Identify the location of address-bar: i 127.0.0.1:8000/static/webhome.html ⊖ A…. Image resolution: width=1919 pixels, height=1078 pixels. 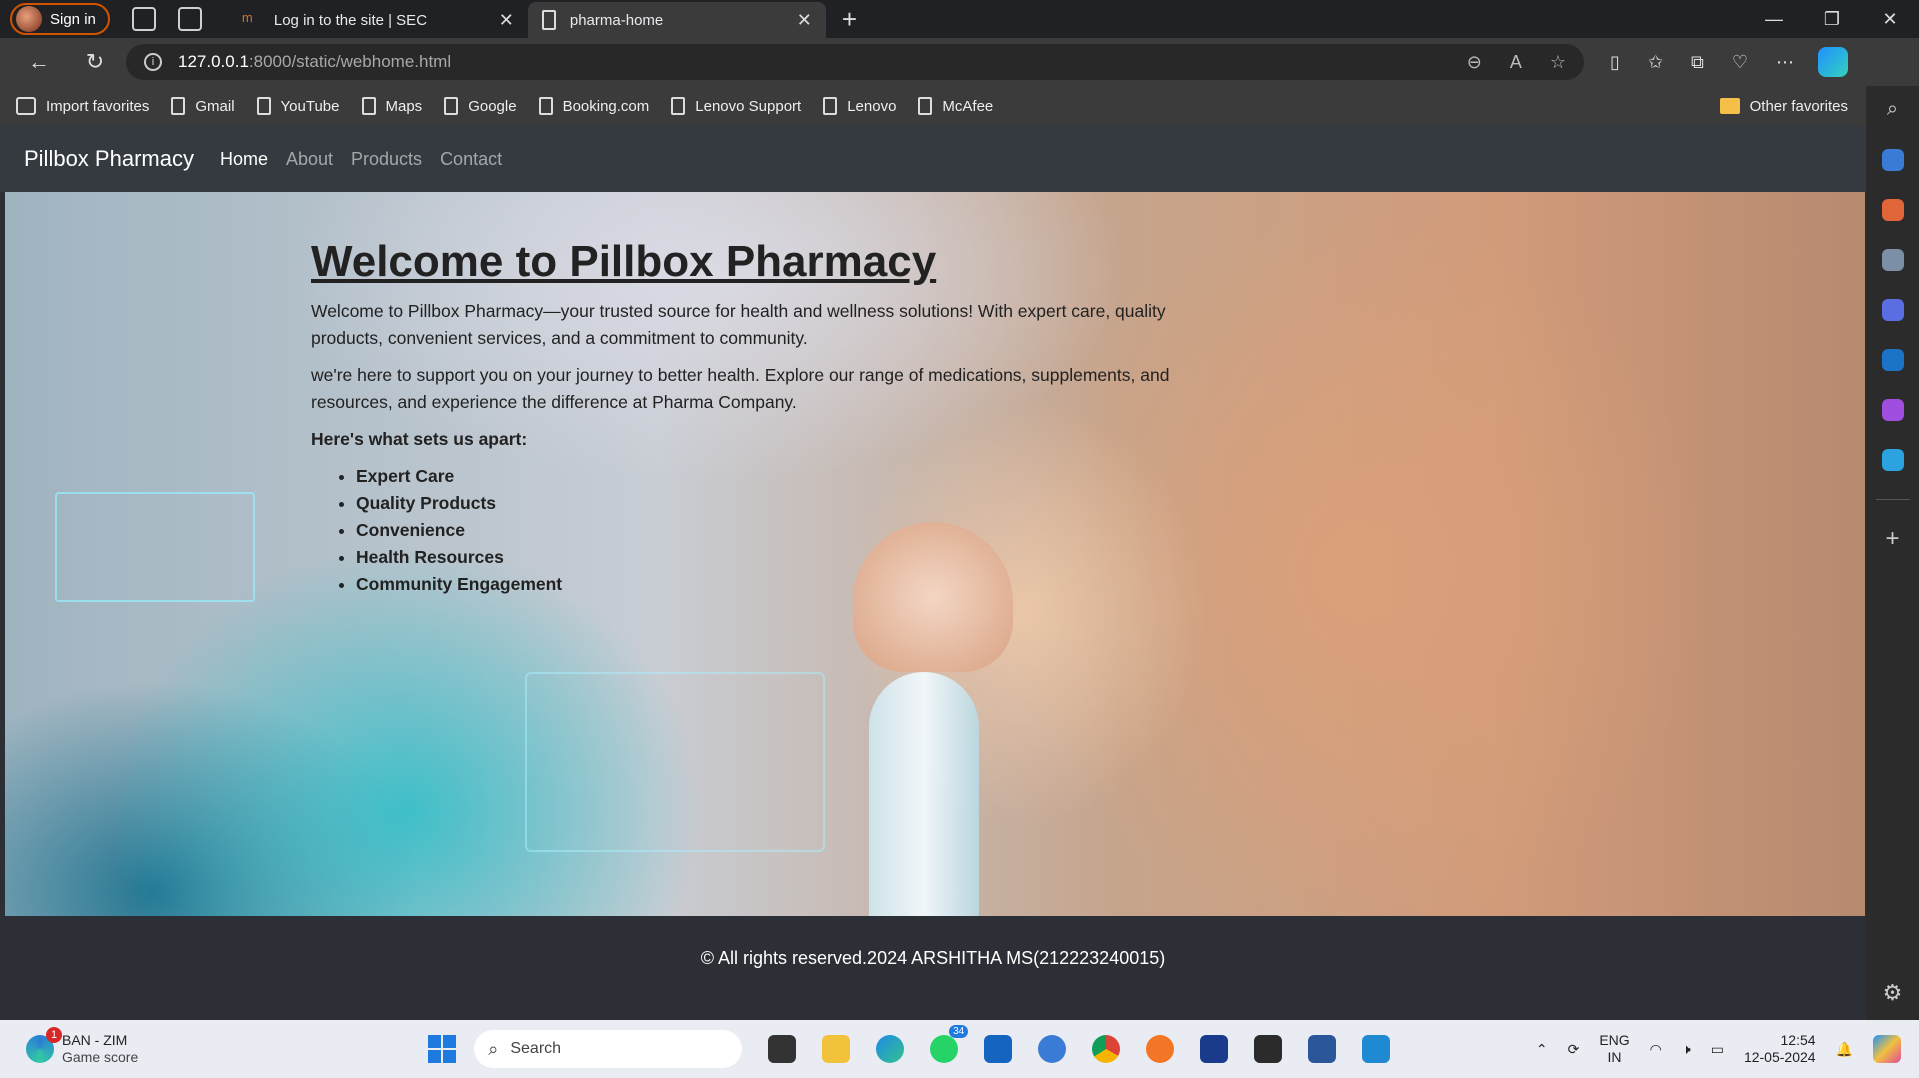
(855, 62).